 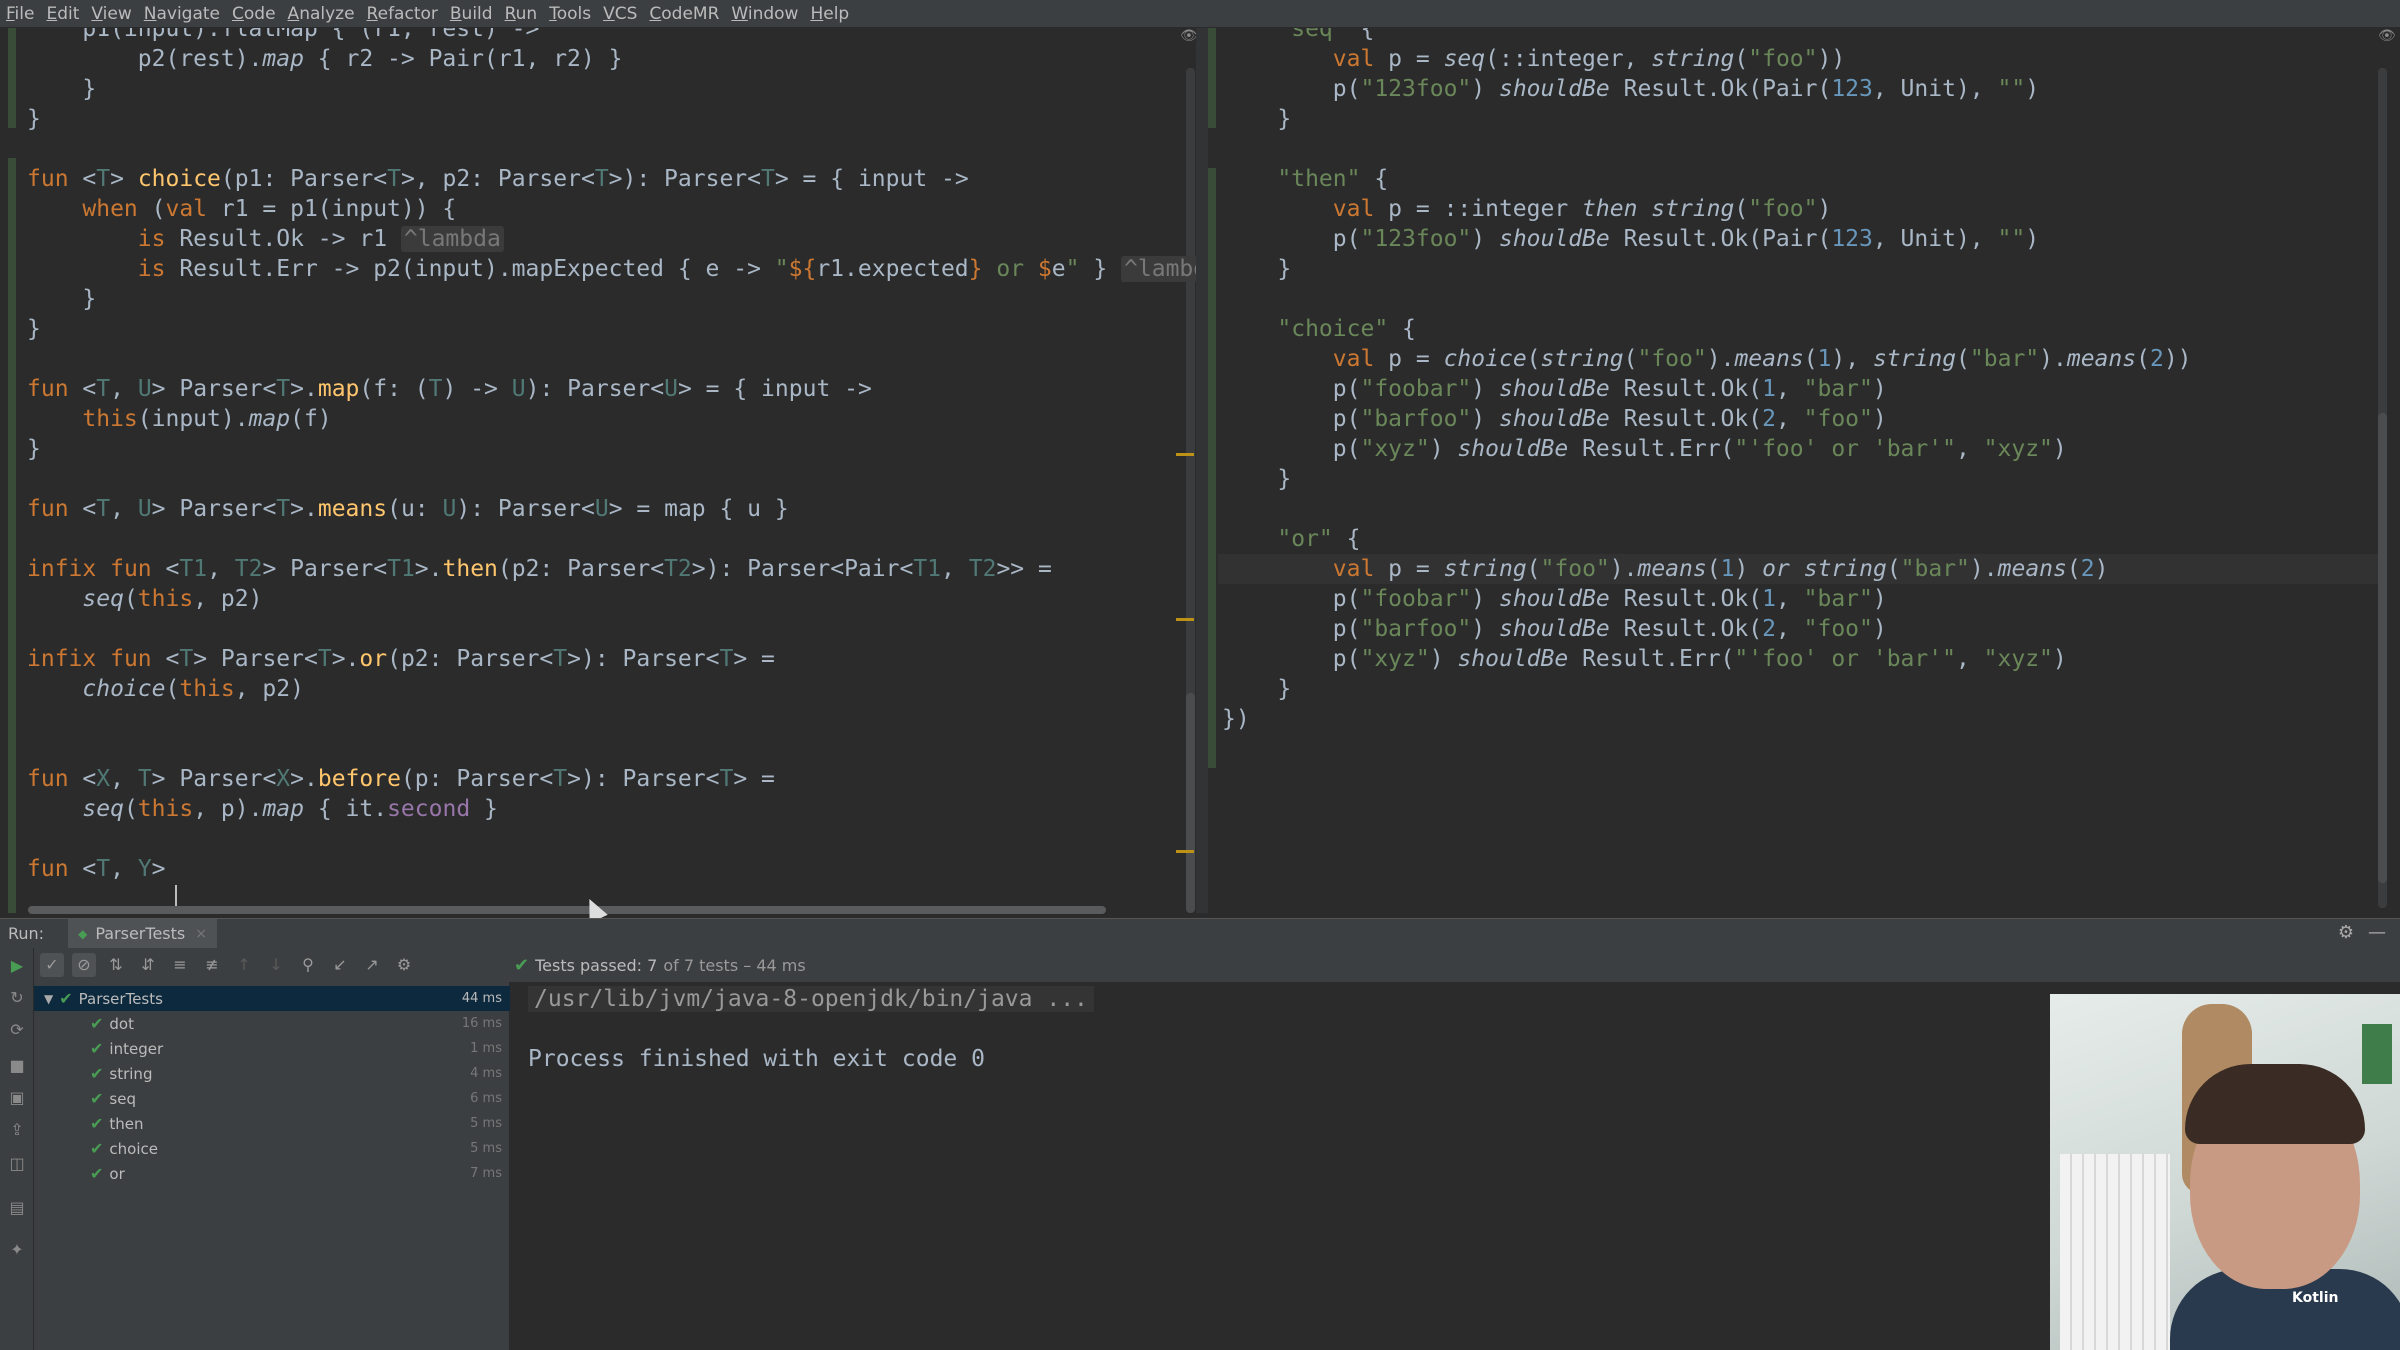 I want to click on menu-help: Help, so click(x=829, y=14).